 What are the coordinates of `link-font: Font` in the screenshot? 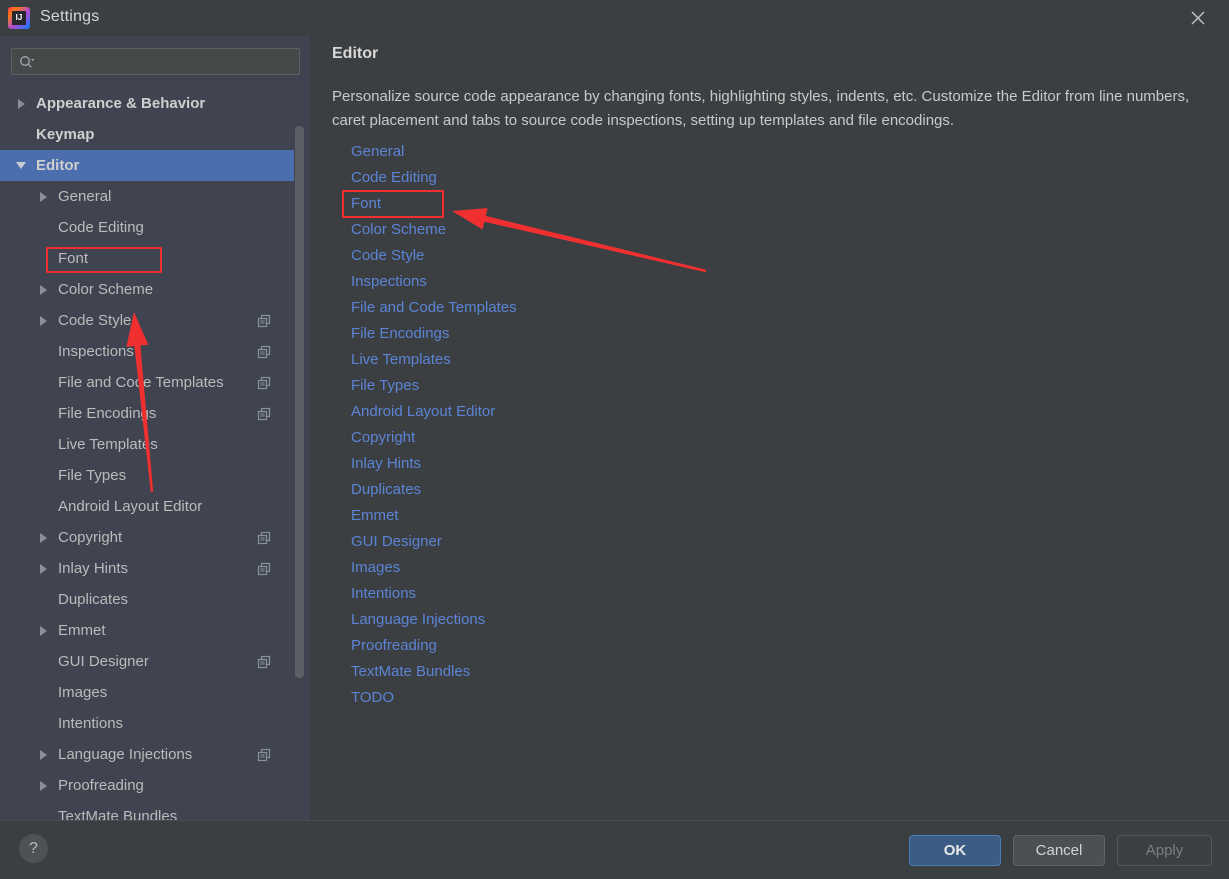 It's located at (366, 204).